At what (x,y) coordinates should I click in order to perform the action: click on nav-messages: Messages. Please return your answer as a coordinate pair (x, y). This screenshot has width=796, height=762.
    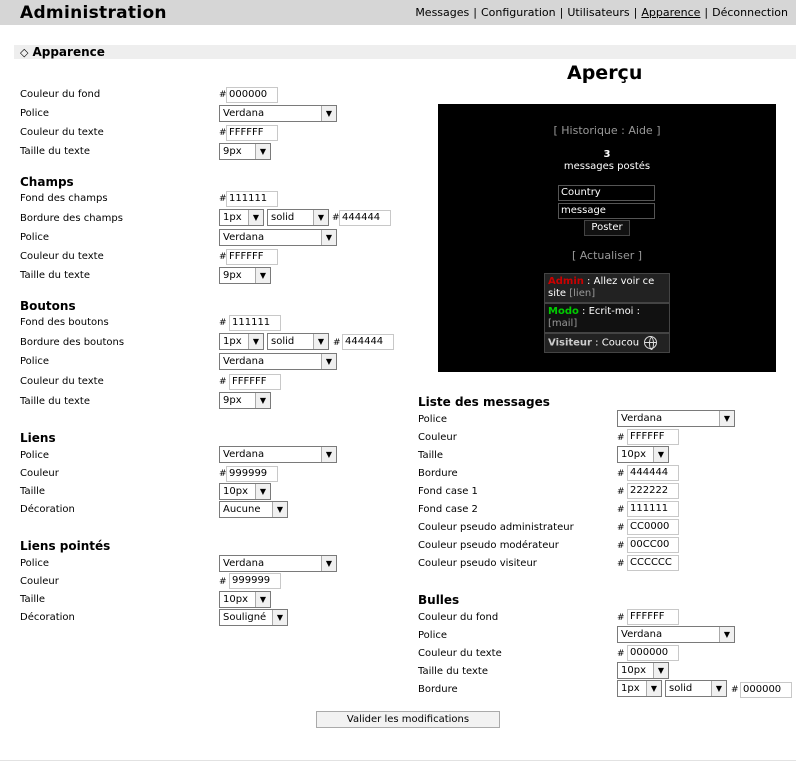
    Looking at the image, I should click on (442, 12).